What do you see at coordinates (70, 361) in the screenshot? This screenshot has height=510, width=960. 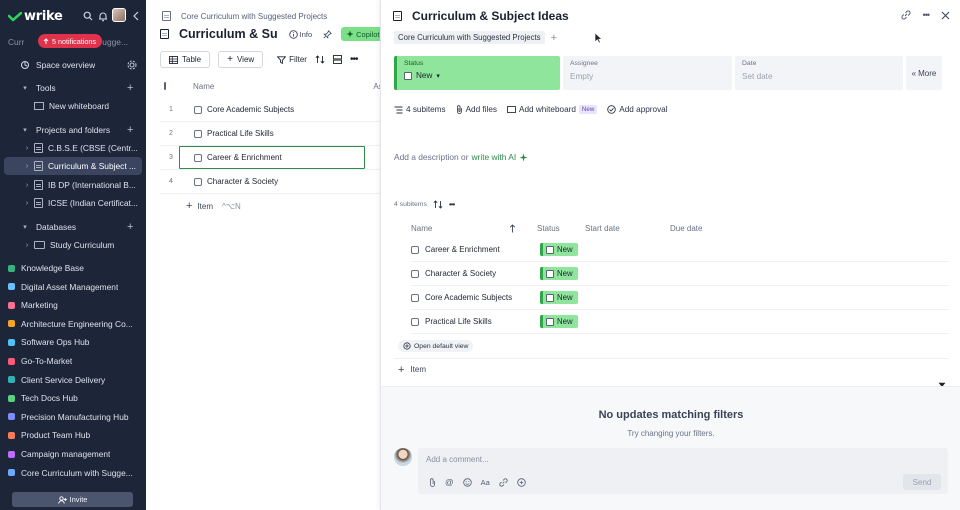 I see `sidebar-space-item: Go-To-Market` at bounding box center [70, 361].